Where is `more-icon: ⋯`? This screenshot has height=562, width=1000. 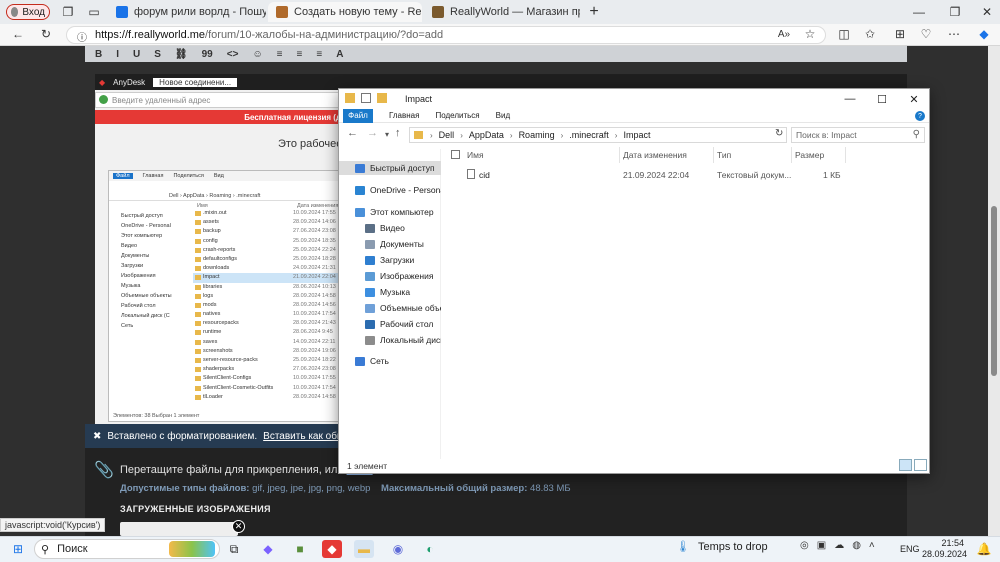
more-icon: ⋯ is located at coordinates (954, 34).